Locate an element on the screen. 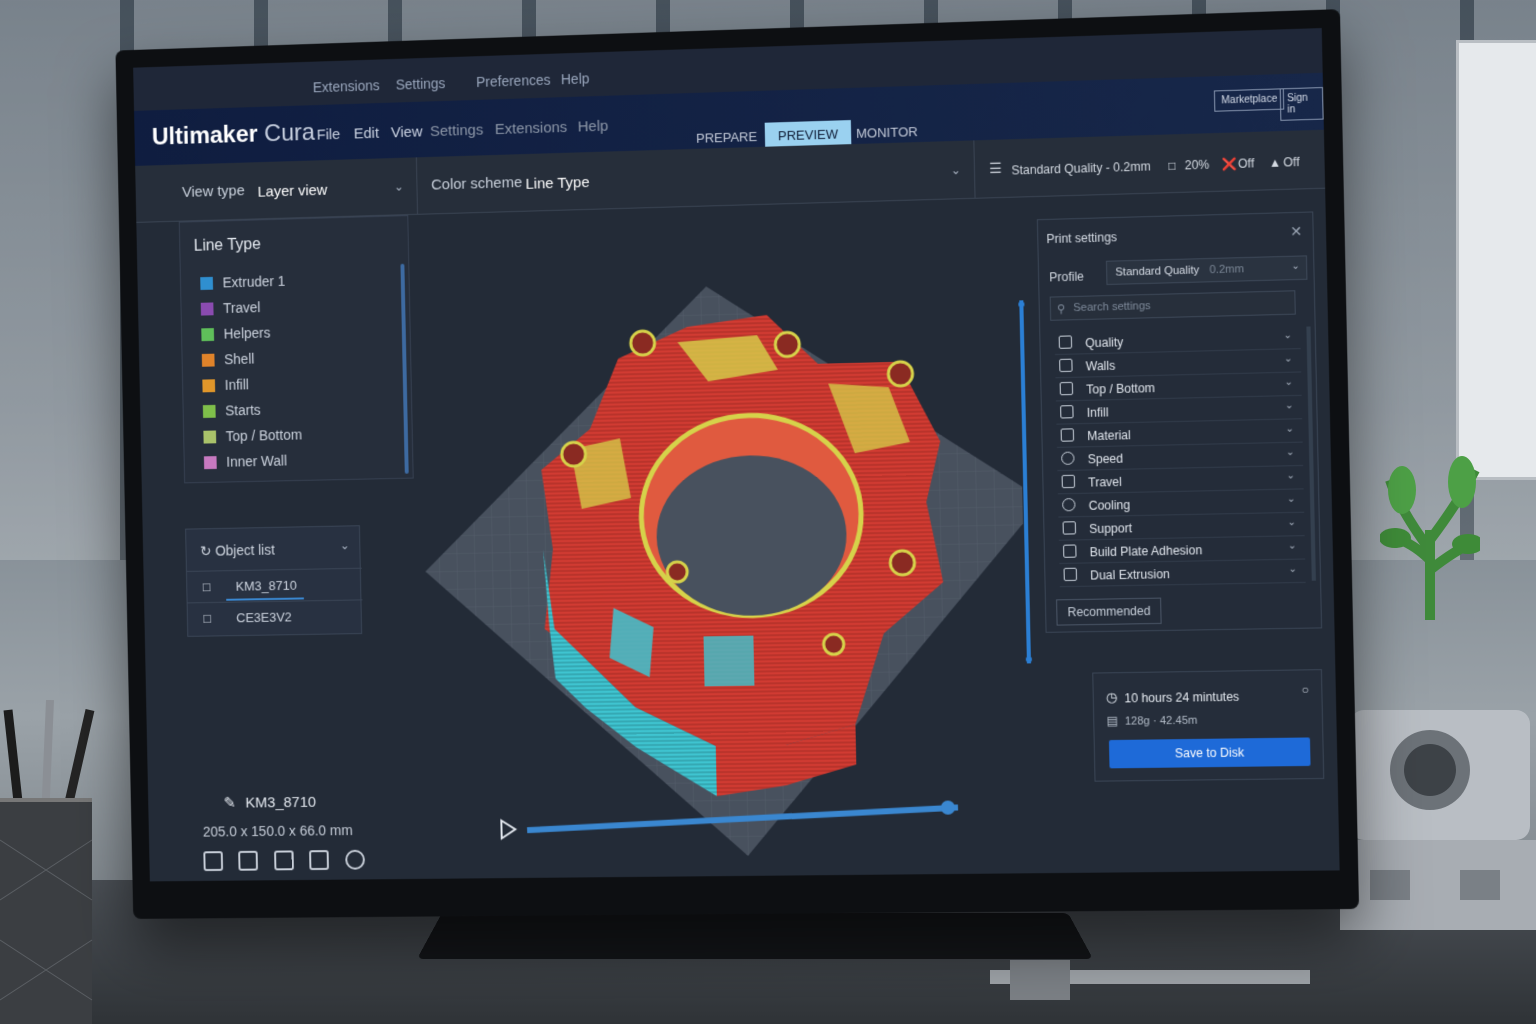 This screenshot has height=1024, width=1536. whiteboard is located at coordinates (1496, 260).